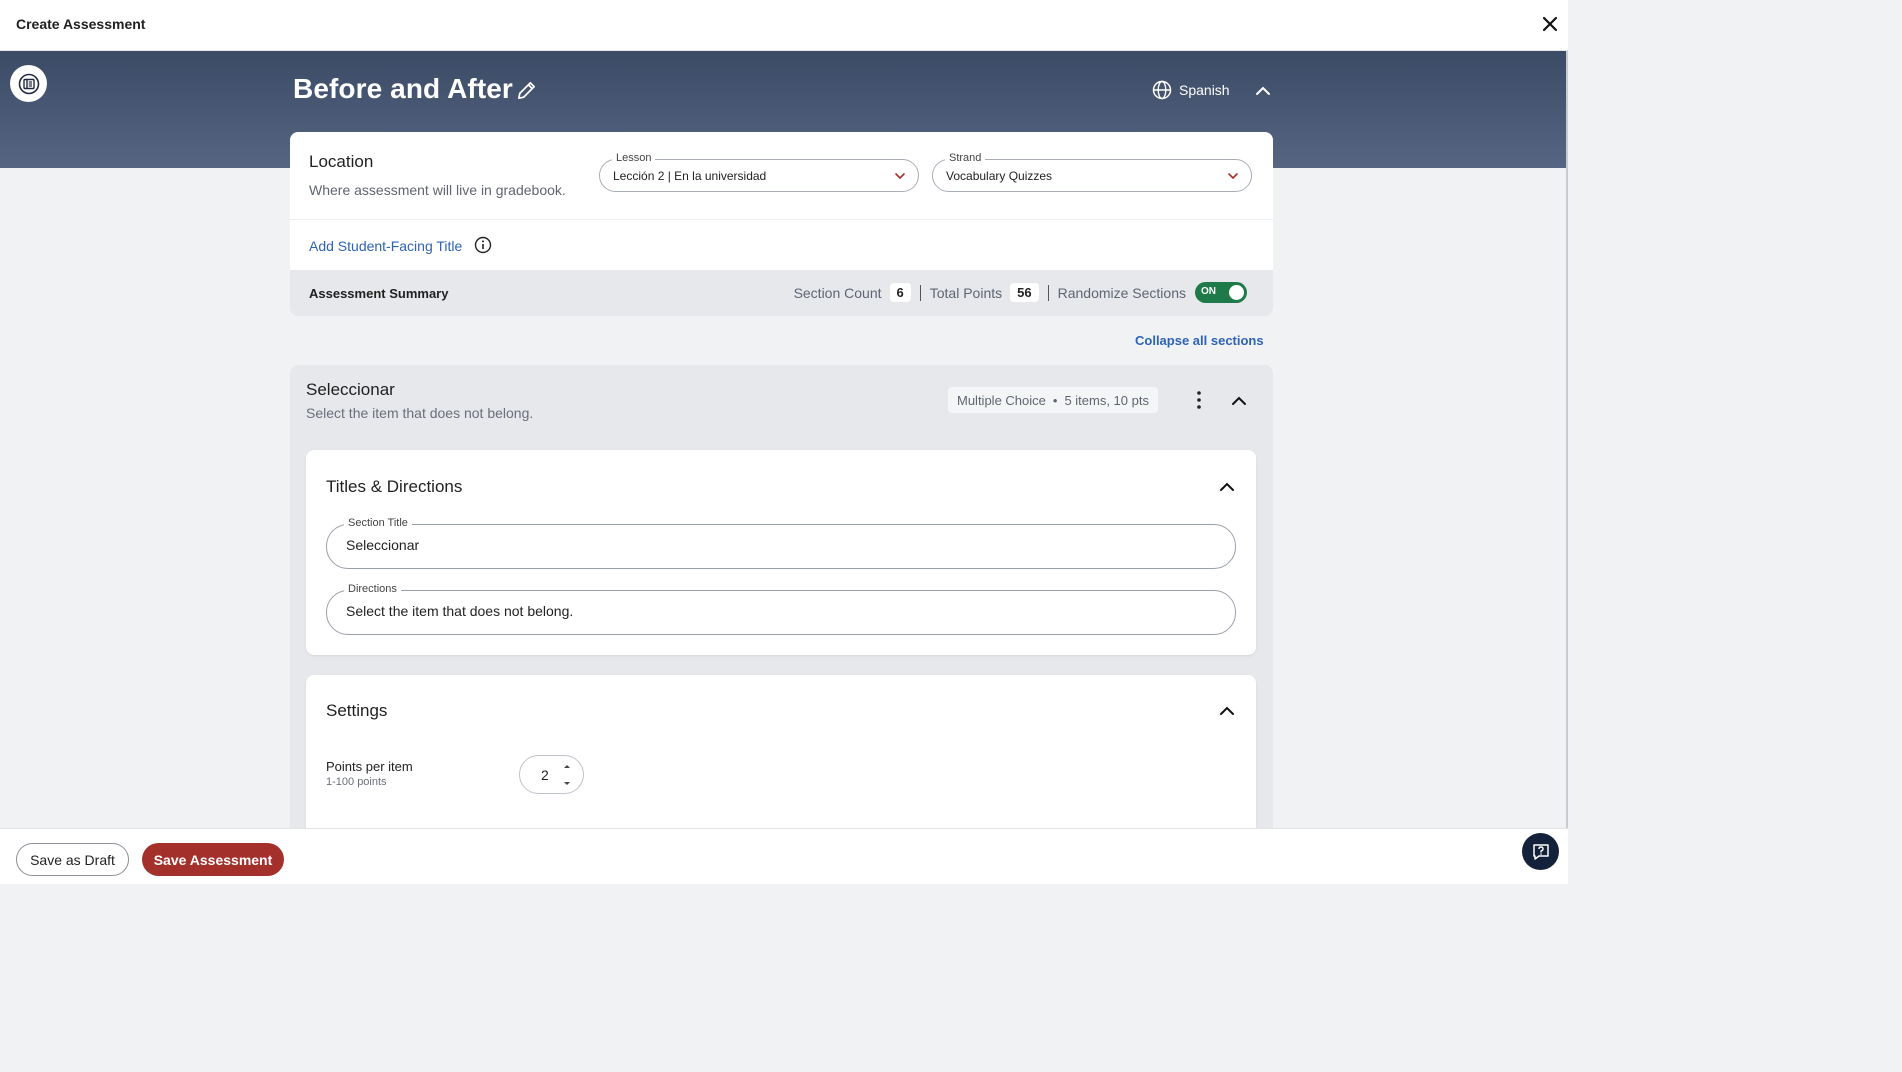 The width and height of the screenshot is (1902, 1072). Describe the element at coordinates (1208, 291) in the screenshot. I see `toggle-state: ON` at that location.